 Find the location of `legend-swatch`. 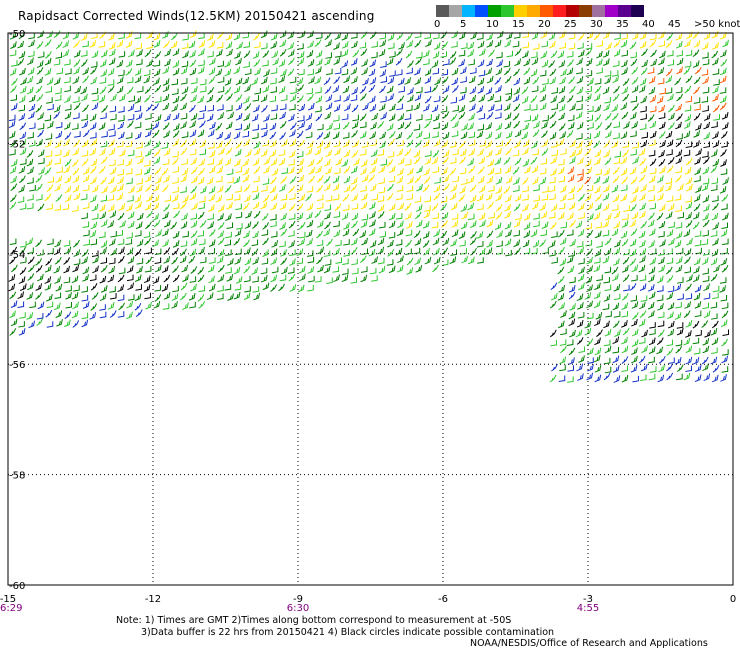

legend-swatch is located at coordinates (442, 11).